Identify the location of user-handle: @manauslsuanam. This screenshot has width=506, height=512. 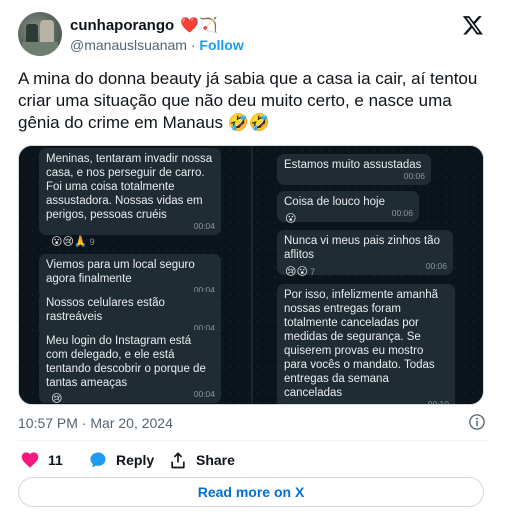
(128, 45).